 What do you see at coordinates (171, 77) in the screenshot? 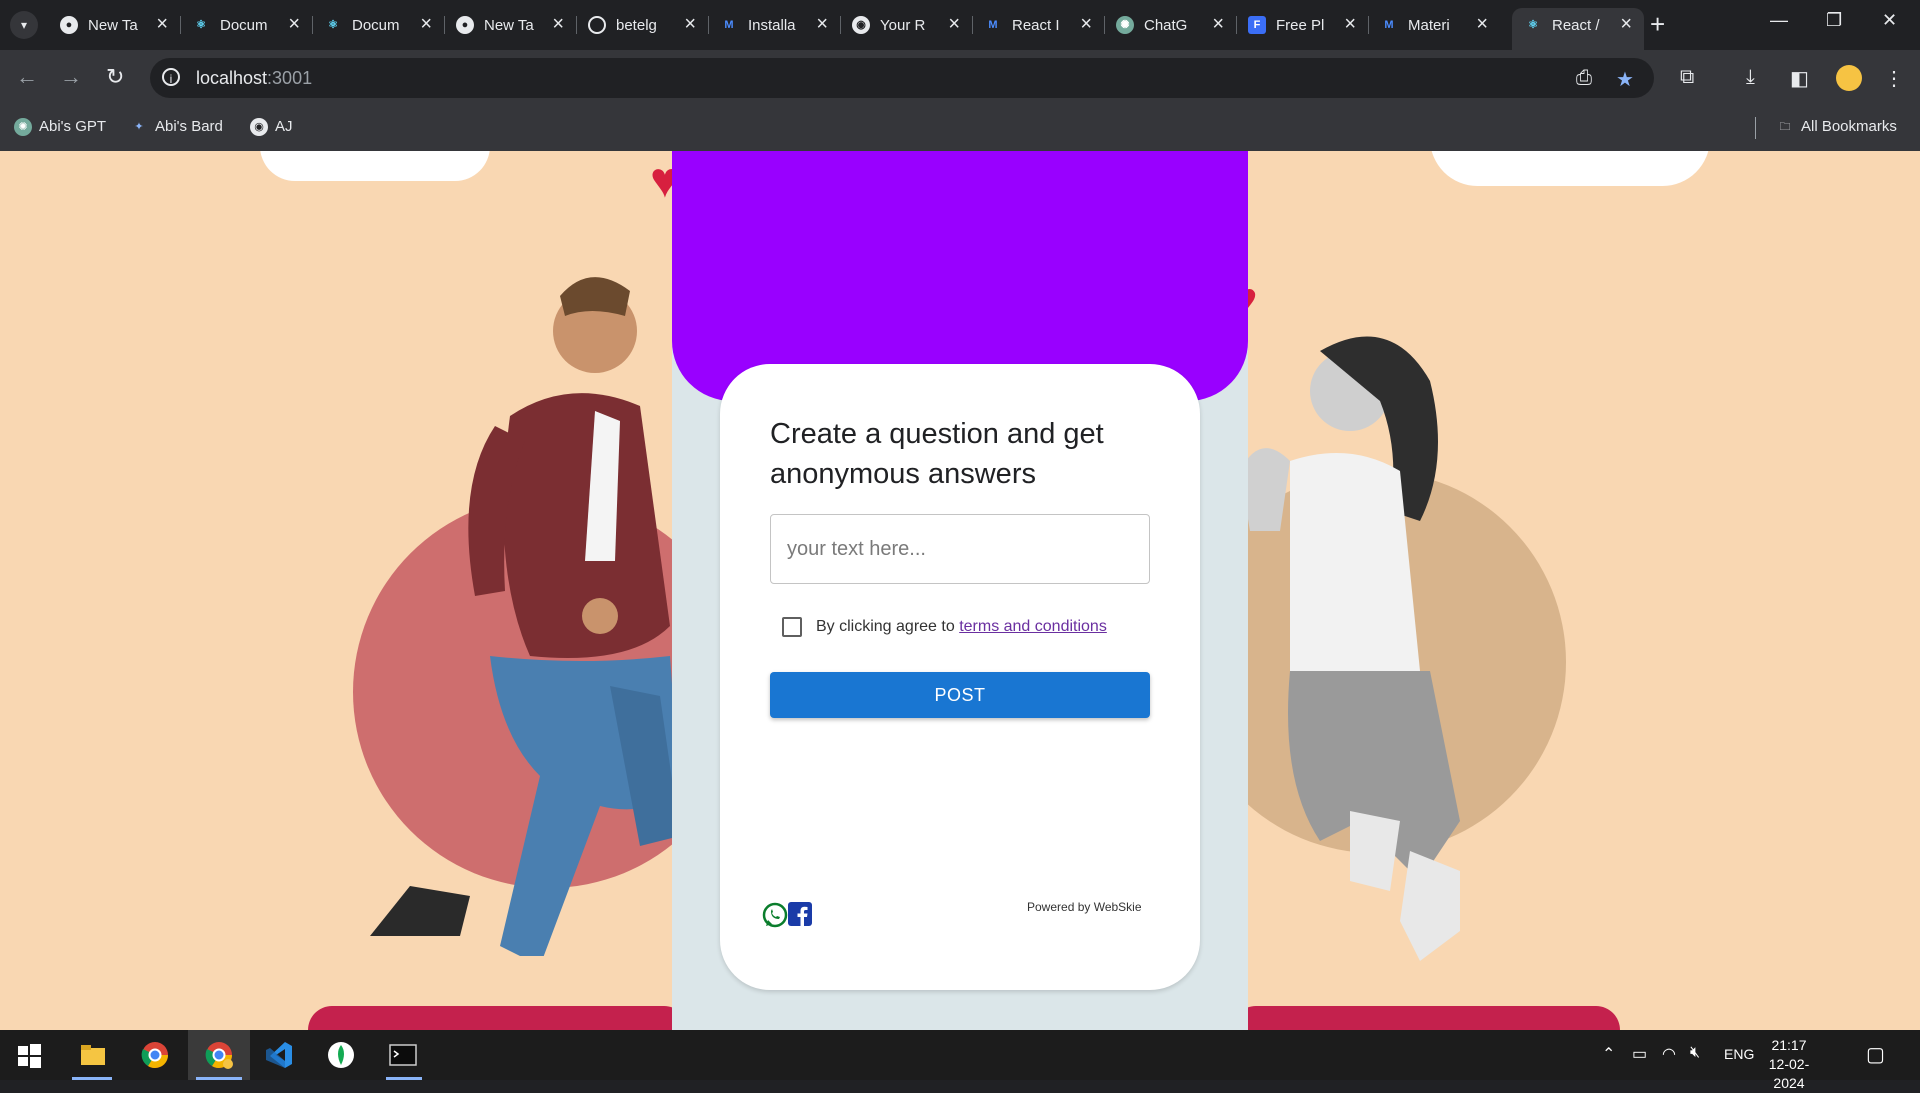
I see `site-info-icon: i` at bounding box center [171, 77].